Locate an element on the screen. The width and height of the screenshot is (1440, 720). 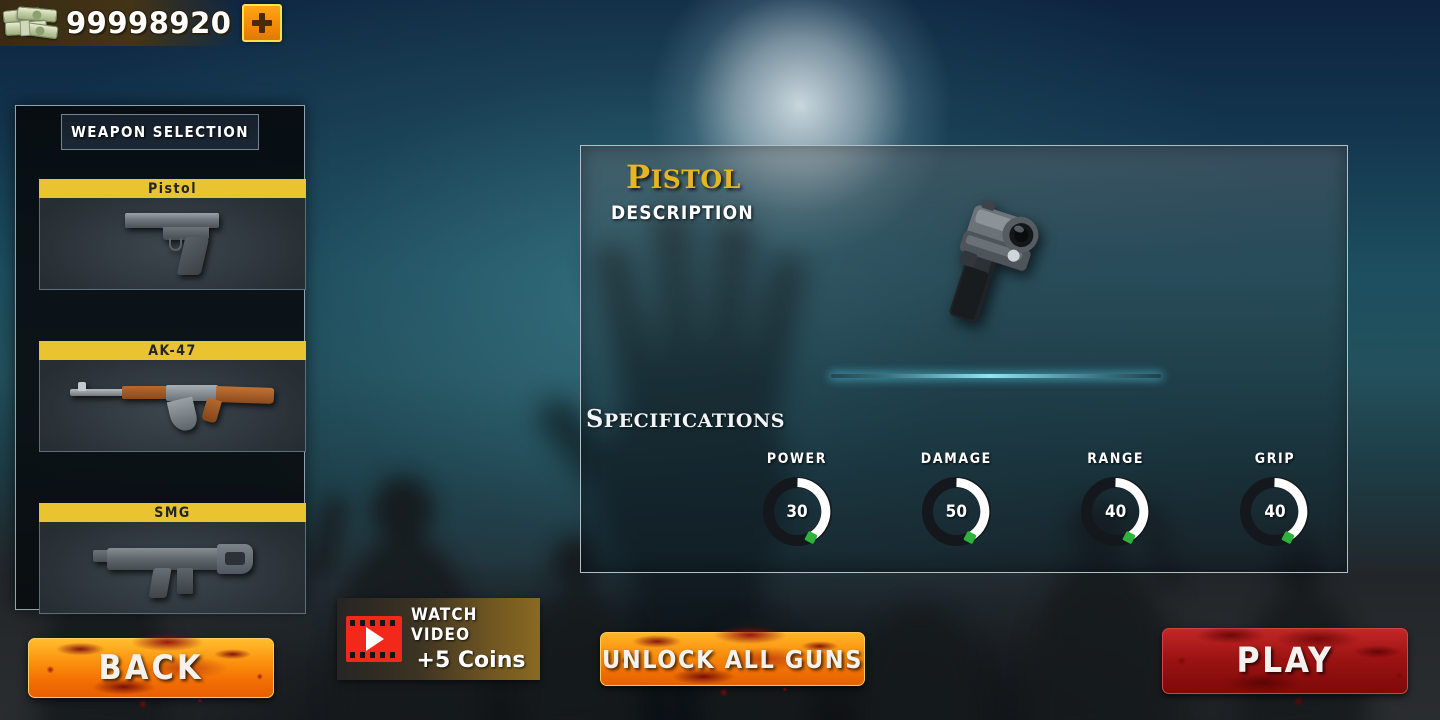
weapon-selection-panel: WEAPON SELECTION Pistol AK-47 SMG is located at coordinates (160, 359).